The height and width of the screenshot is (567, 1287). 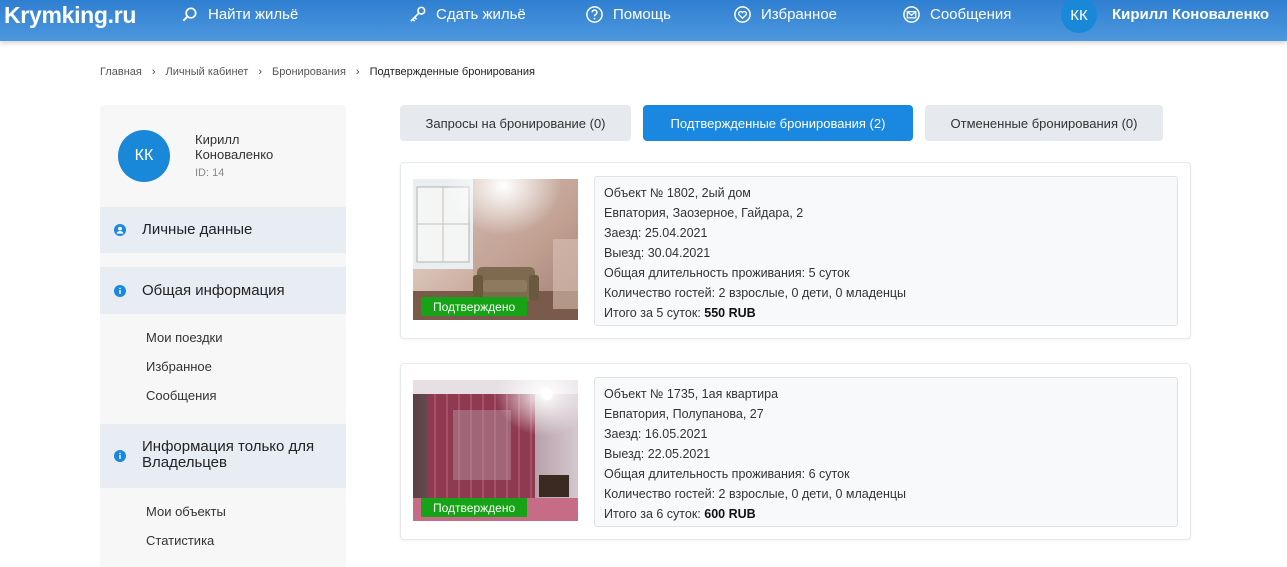 I want to click on nav-help: Помощь, so click(x=628, y=14).